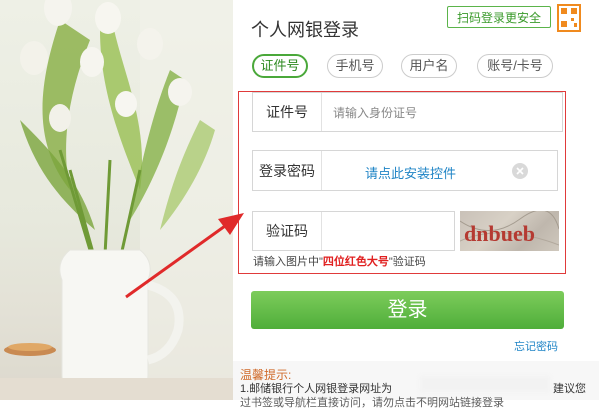 This screenshot has width=599, height=410. Describe the element at coordinates (305, 30) in the screenshot. I see `login-title: 个人网银登录` at that location.